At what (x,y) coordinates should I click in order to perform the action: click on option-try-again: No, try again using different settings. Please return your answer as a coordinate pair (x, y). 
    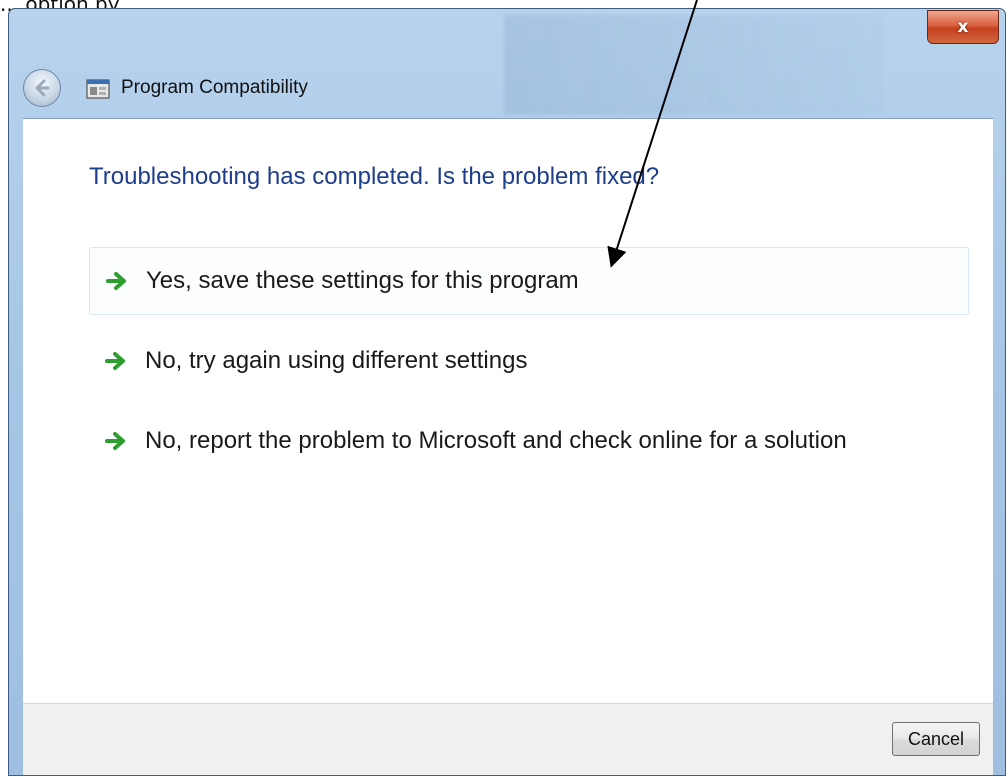
    Looking at the image, I should click on (529, 361).